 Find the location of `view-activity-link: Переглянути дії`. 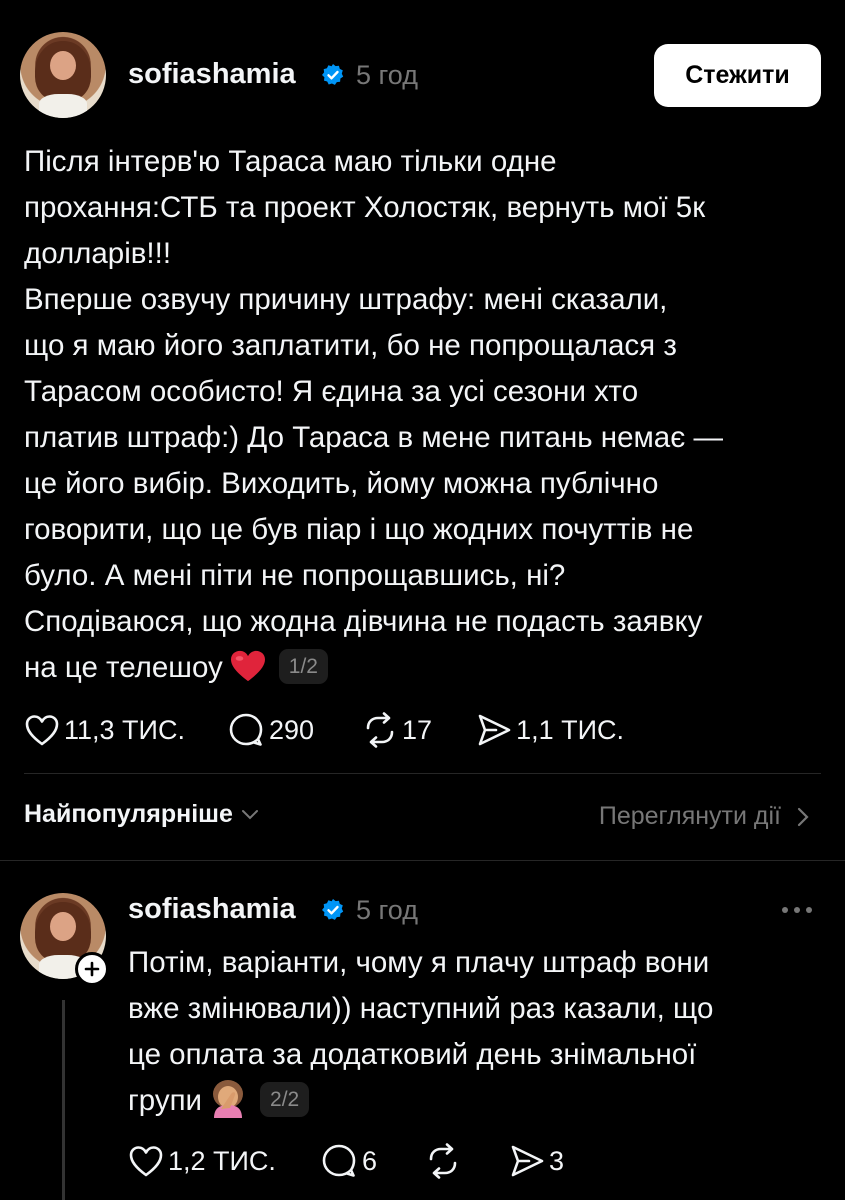

view-activity-link: Переглянути дії is located at coordinates (704, 816).